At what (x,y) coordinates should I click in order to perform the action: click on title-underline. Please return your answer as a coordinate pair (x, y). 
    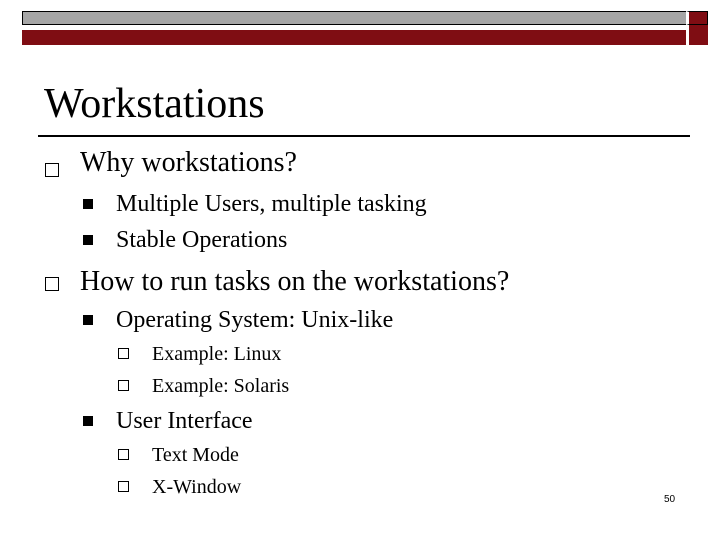
    Looking at the image, I should click on (364, 136).